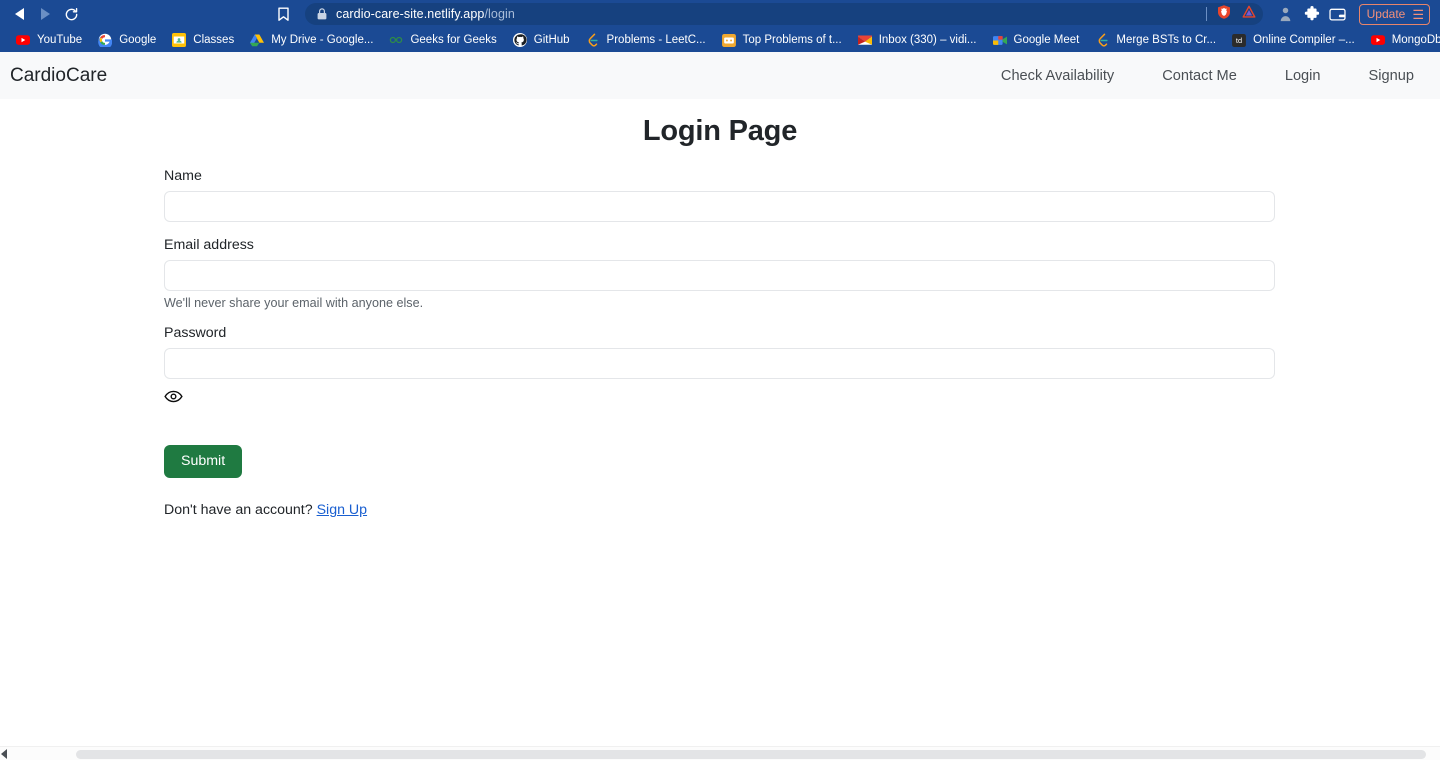 The height and width of the screenshot is (760, 1440). What do you see at coordinates (4, 754) in the screenshot?
I see `scroll-left-arrow-icon` at bounding box center [4, 754].